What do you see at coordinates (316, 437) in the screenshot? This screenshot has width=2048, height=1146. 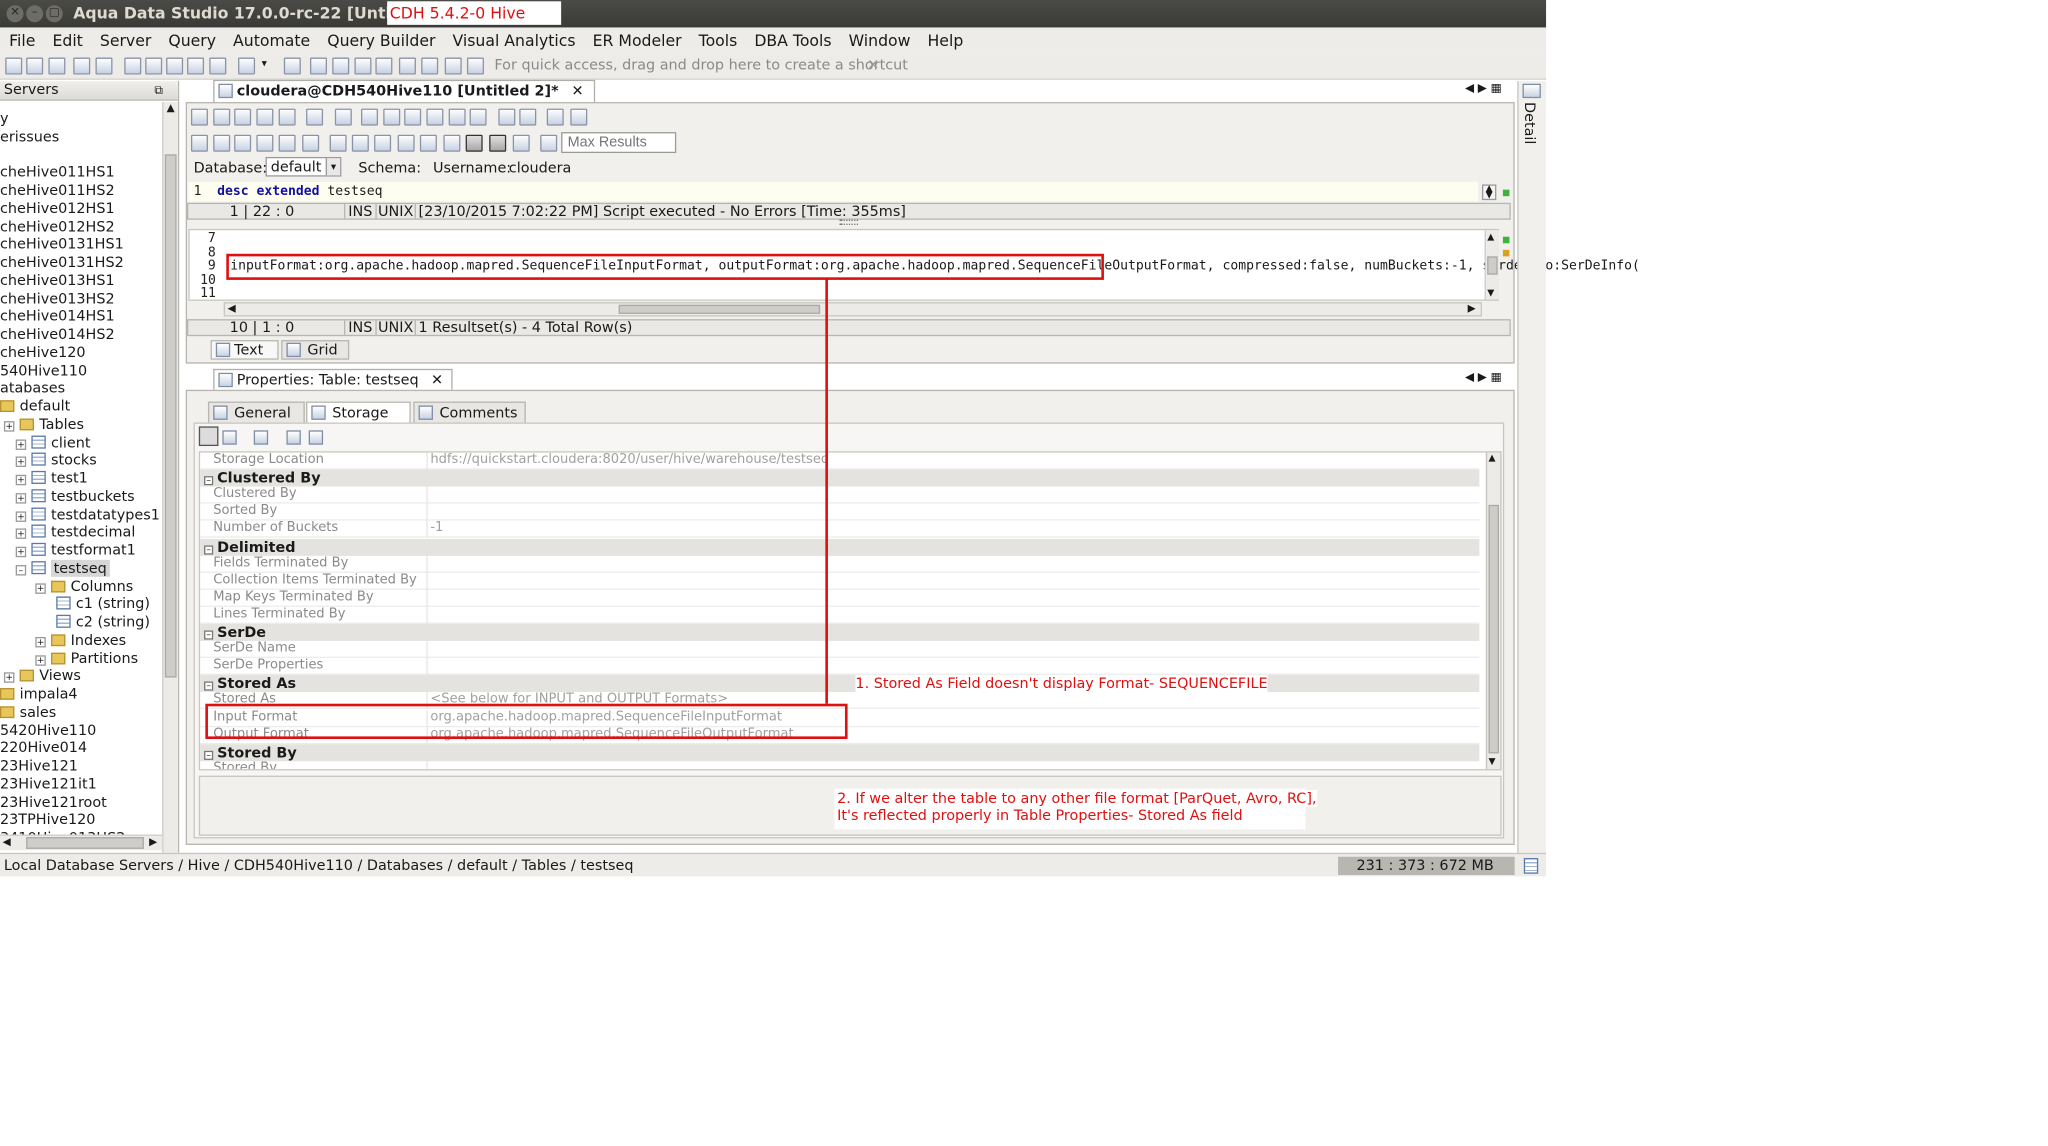 I see `collapse-all-icon` at bounding box center [316, 437].